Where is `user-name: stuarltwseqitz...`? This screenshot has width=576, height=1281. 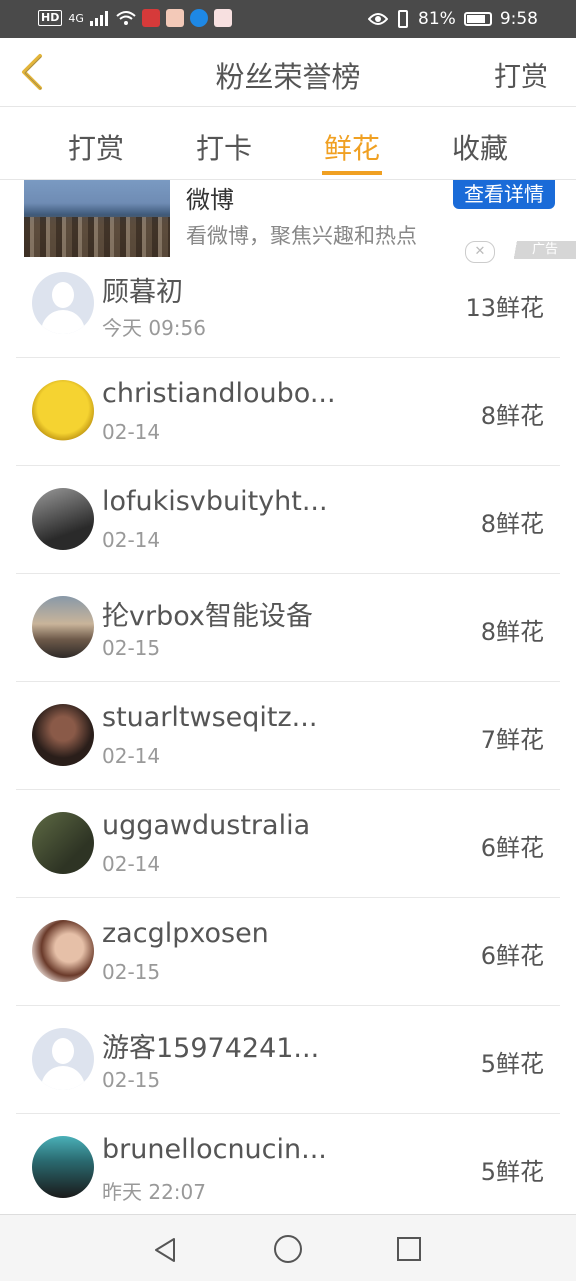
user-name: stuarltwseqitz... is located at coordinates (210, 717).